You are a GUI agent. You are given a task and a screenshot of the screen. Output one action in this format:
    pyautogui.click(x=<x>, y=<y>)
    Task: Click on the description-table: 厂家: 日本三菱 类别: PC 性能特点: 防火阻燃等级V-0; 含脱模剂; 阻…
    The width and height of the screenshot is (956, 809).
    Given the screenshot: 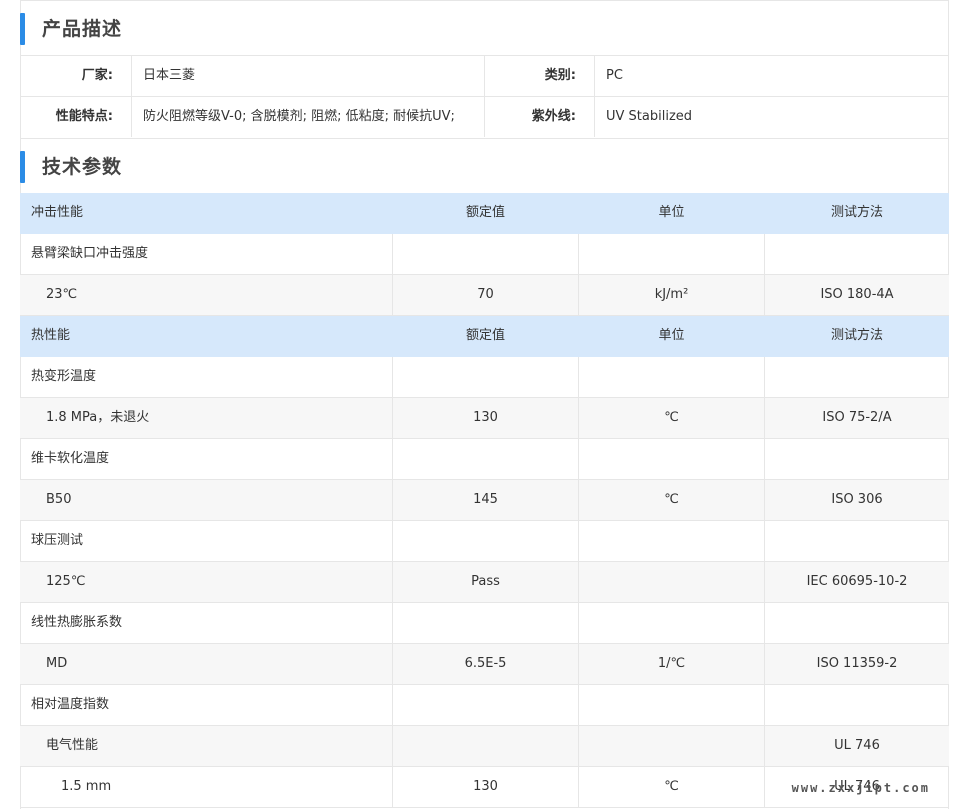 What is the action you would take?
    pyautogui.click(x=484, y=96)
    